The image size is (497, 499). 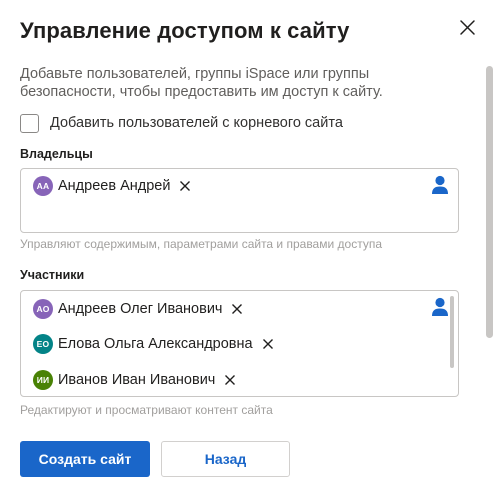 I want to click on member-chip: ЕО Елова Ольга Александровна, so click(x=153, y=344).